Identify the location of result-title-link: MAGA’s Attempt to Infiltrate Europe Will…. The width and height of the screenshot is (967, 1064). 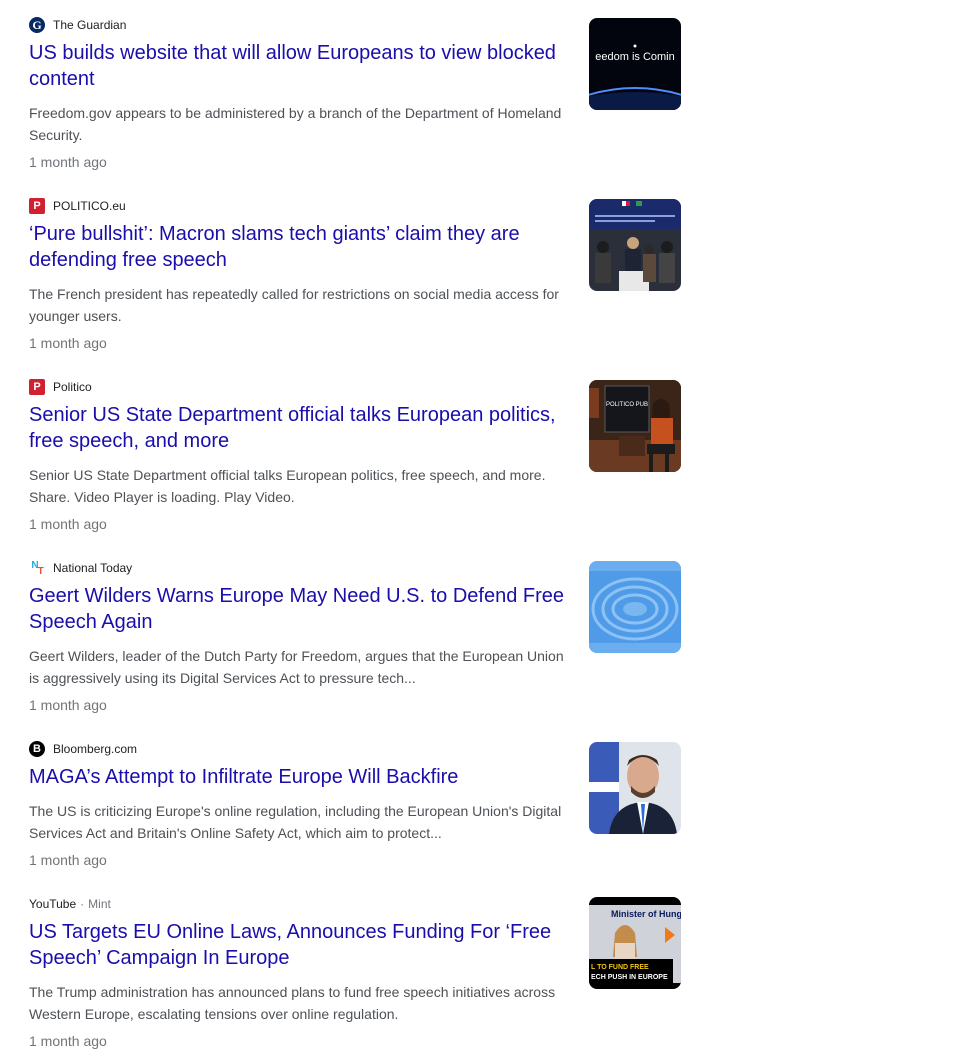
(299, 777).